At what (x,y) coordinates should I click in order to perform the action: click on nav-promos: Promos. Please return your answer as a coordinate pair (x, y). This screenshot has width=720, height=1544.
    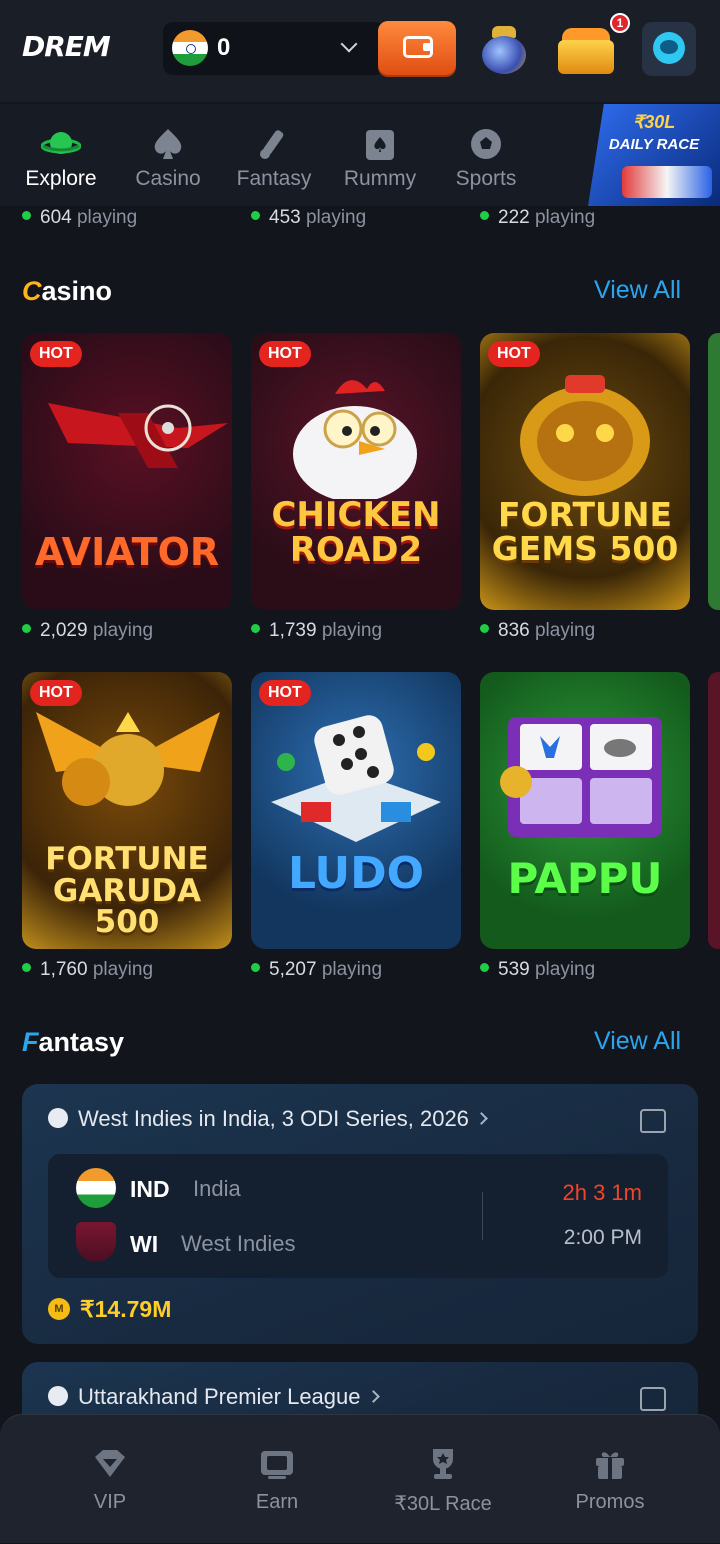
    Looking at the image, I should click on (610, 1479).